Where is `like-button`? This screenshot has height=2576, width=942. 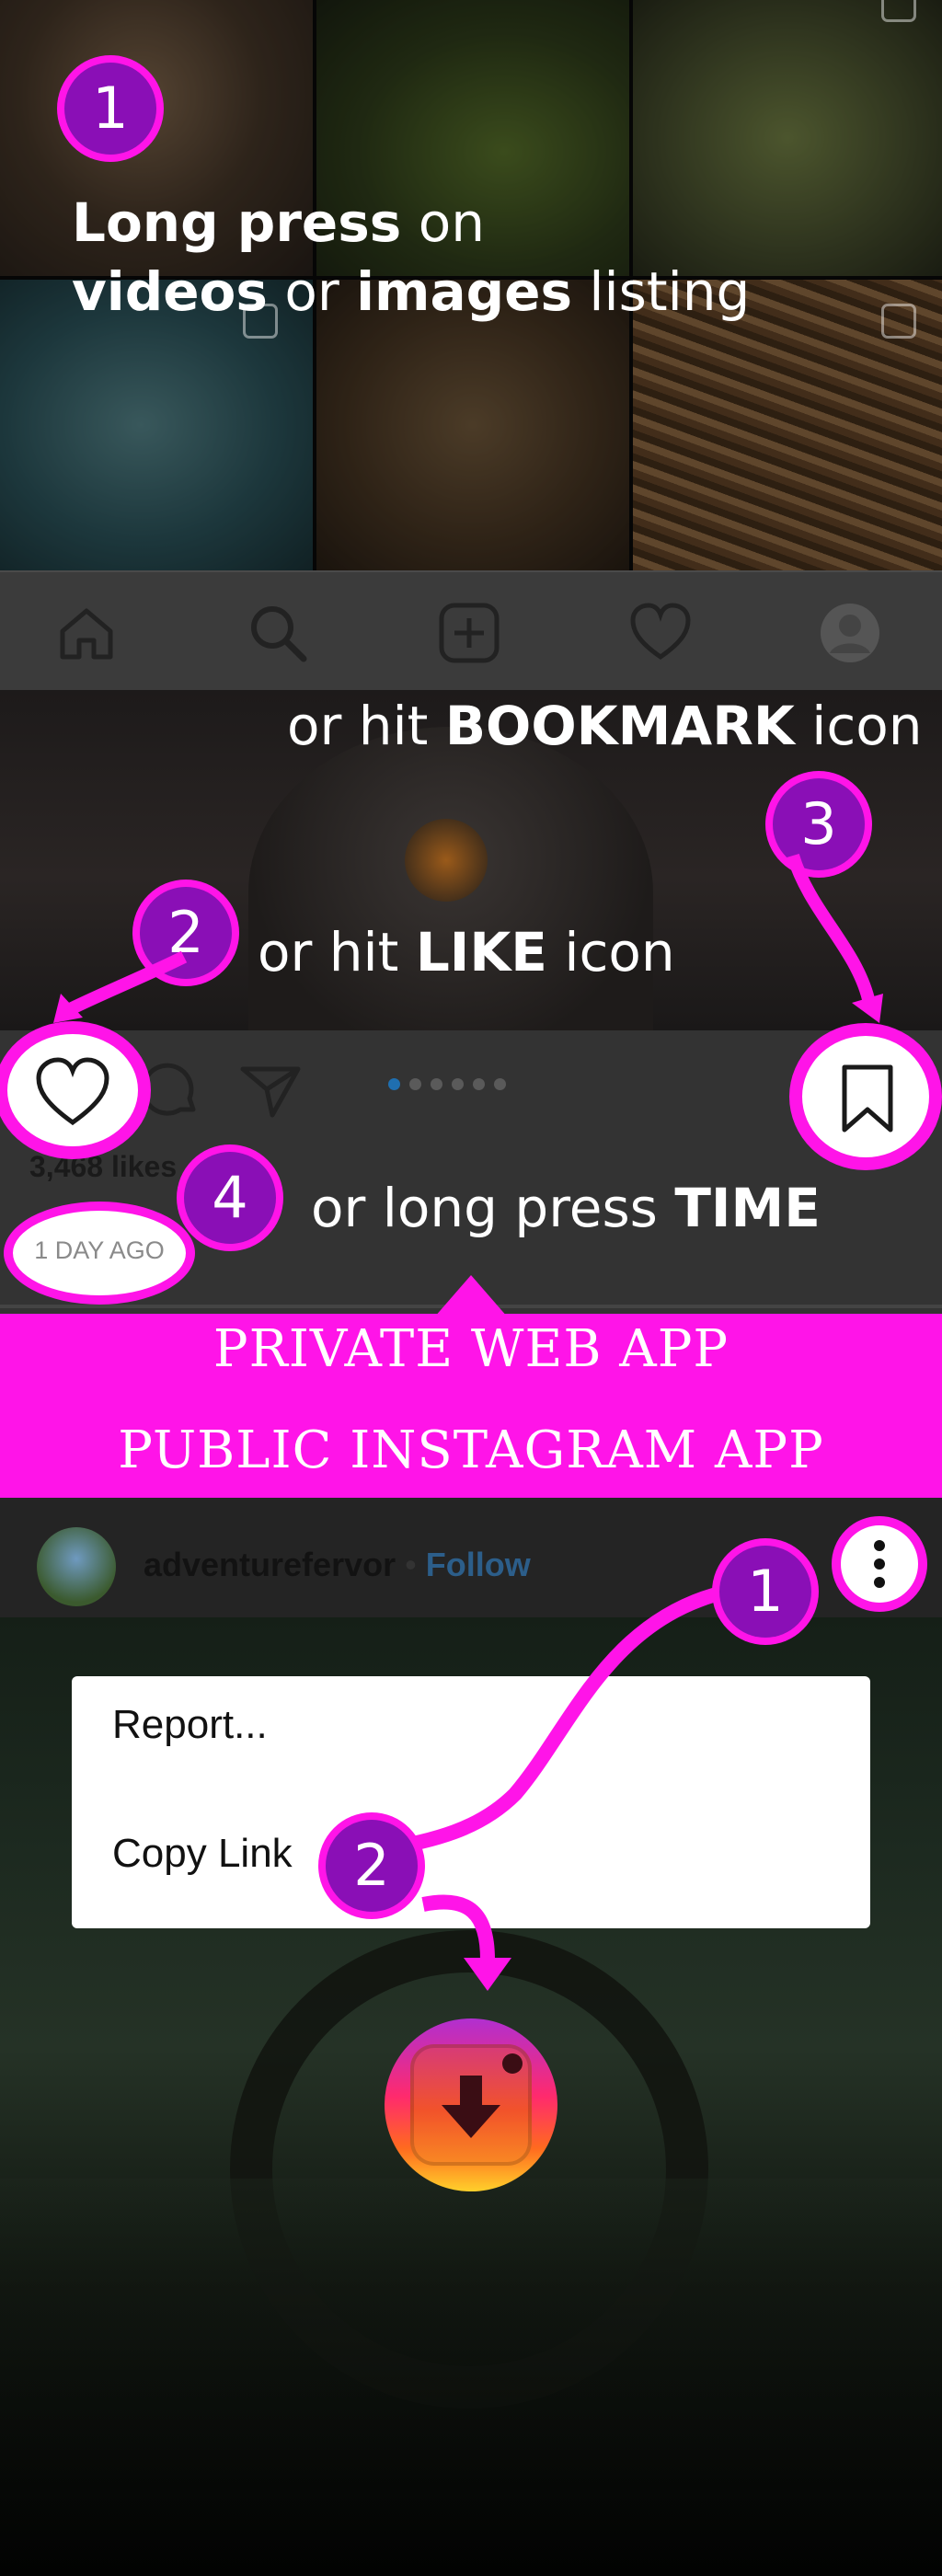
like-button is located at coordinates (75, 1090).